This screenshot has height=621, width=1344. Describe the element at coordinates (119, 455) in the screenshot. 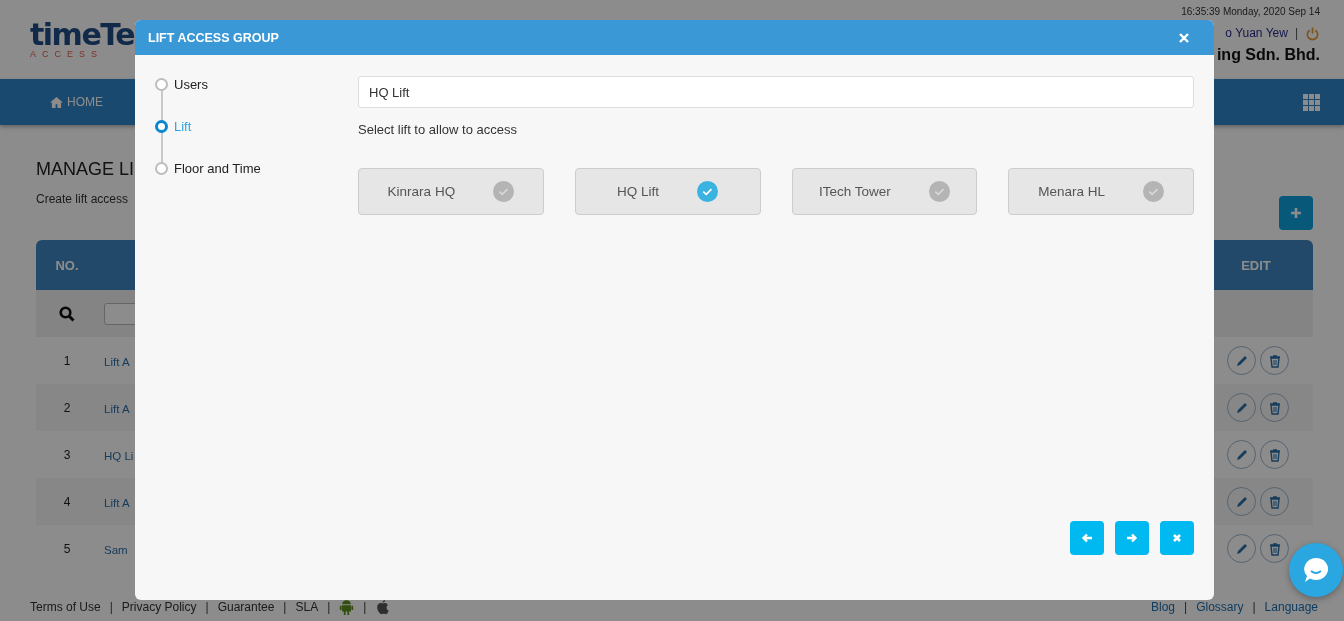

I see `row-link: HQ Li` at that location.